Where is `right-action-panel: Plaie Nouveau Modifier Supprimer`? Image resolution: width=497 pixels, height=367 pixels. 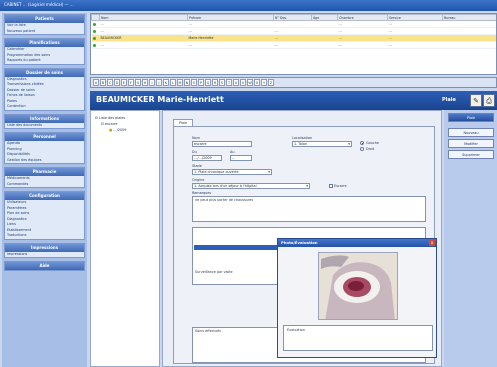 right-action-panel: Plaie Nouveau Modifier Supprimer is located at coordinates (470, 238).